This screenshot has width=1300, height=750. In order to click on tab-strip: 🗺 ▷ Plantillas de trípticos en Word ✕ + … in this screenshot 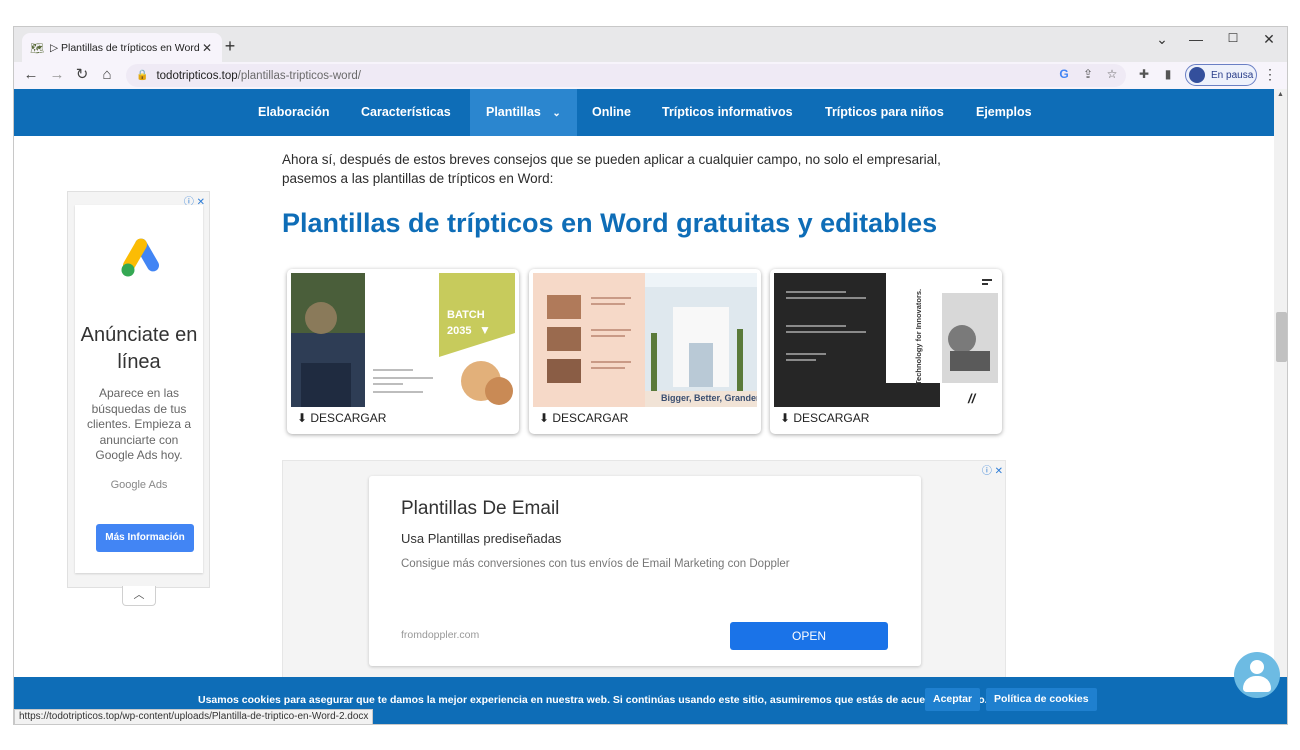, I will do `click(650, 44)`.